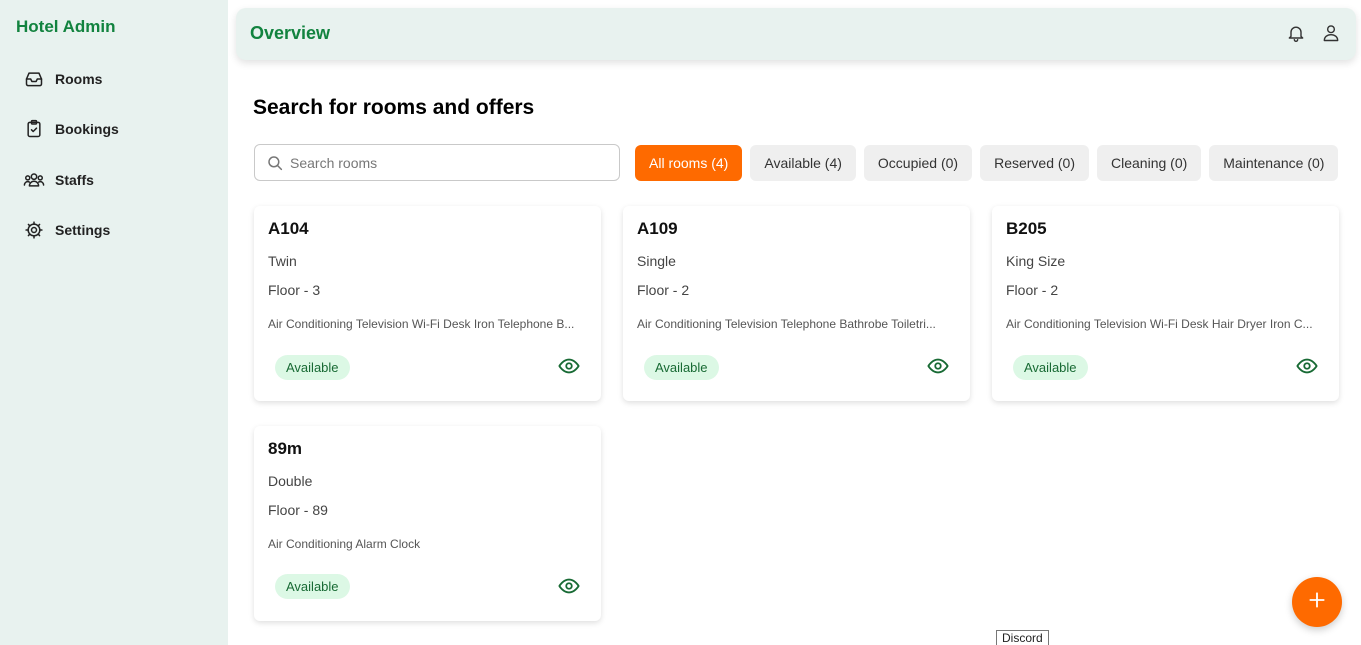  I want to click on add-room-button, so click(1317, 602).